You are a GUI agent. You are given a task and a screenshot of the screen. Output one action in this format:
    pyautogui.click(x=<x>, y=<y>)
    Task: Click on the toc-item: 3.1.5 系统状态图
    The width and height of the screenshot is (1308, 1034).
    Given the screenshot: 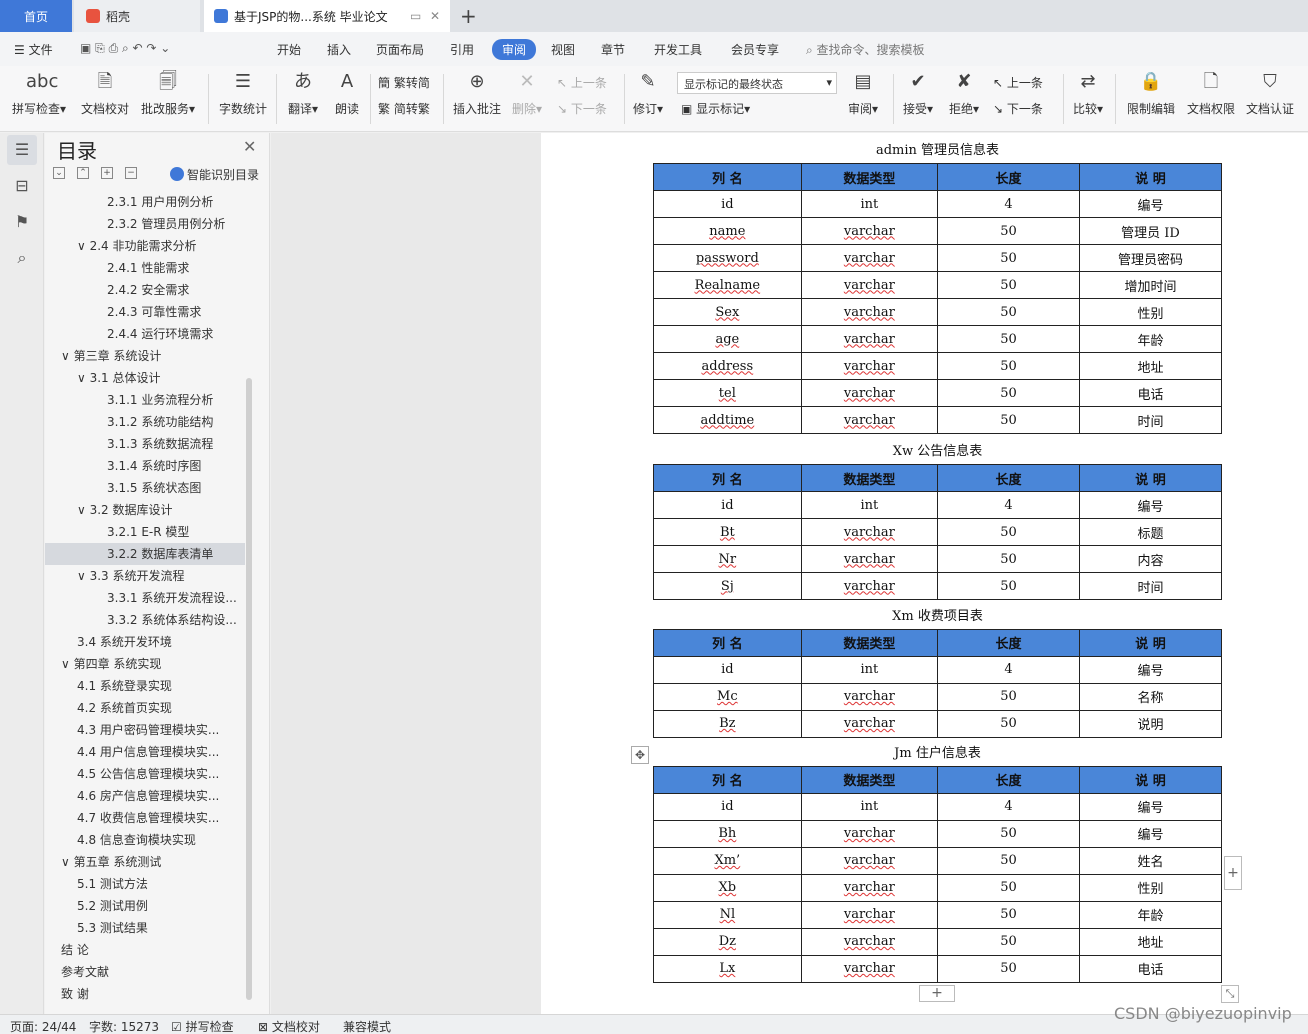 What is the action you would take?
    pyautogui.click(x=145, y=488)
    